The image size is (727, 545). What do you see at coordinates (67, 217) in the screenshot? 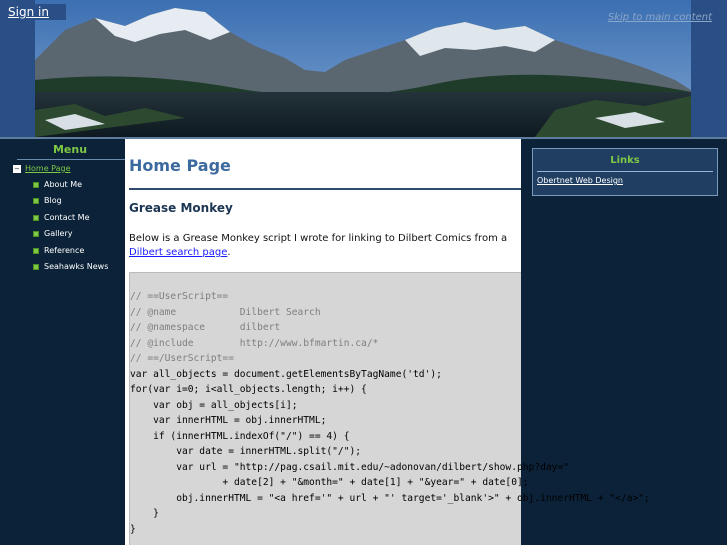
I see `menu-item-label: Contact Me` at bounding box center [67, 217].